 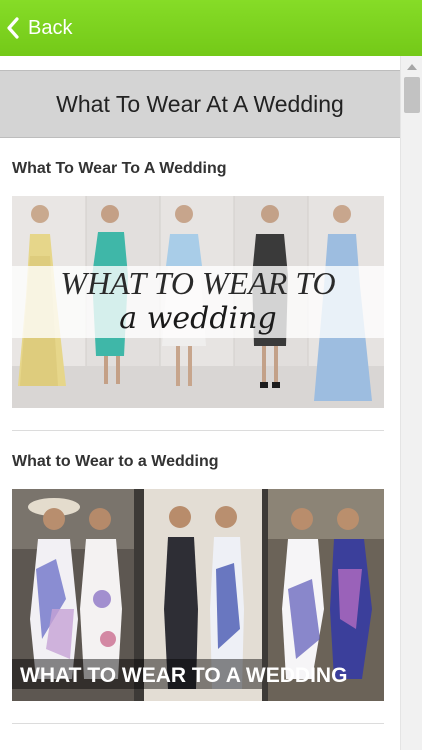 What do you see at coordinates (211, 28) in the screenshot?
I see `top-navigation-bar: Back` at bounding box center [211, 28].